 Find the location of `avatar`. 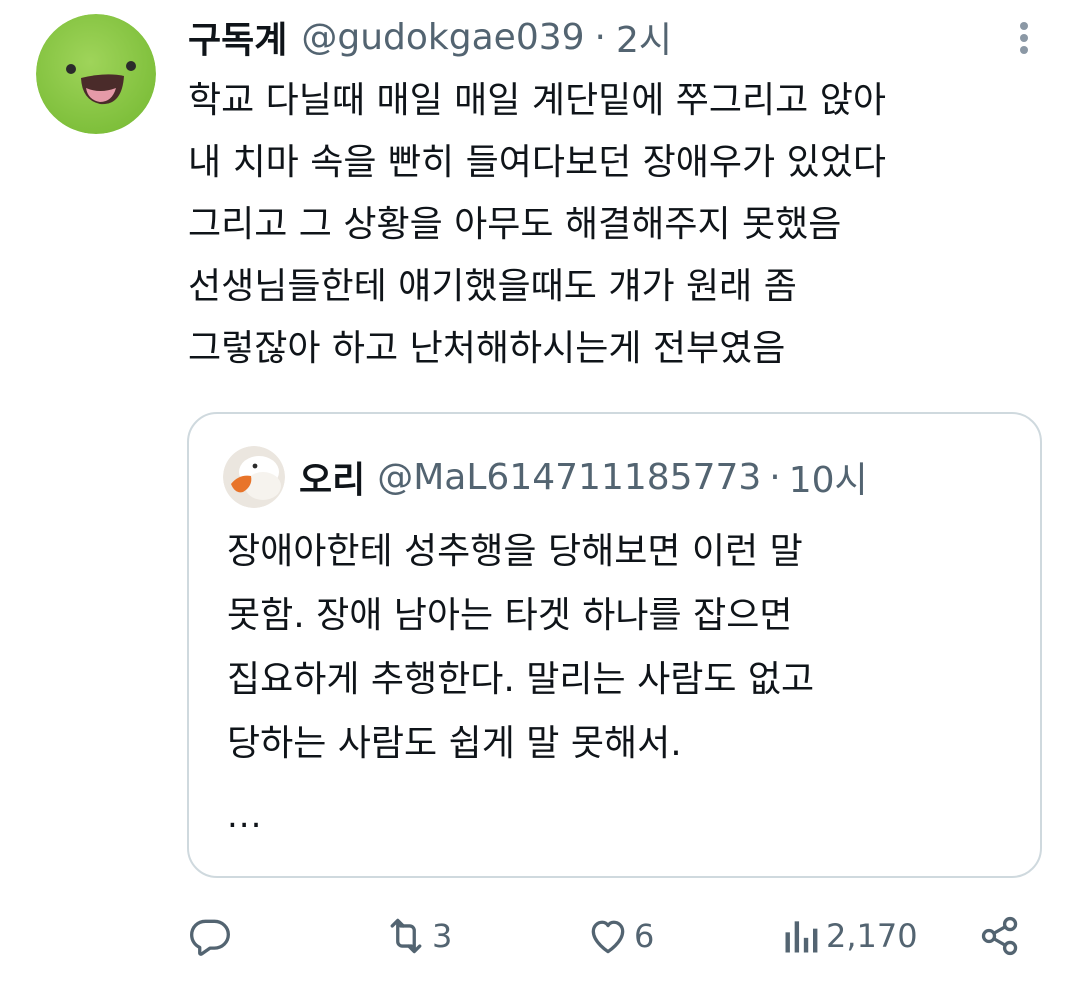

avatar is located at coordinates (96, 74).